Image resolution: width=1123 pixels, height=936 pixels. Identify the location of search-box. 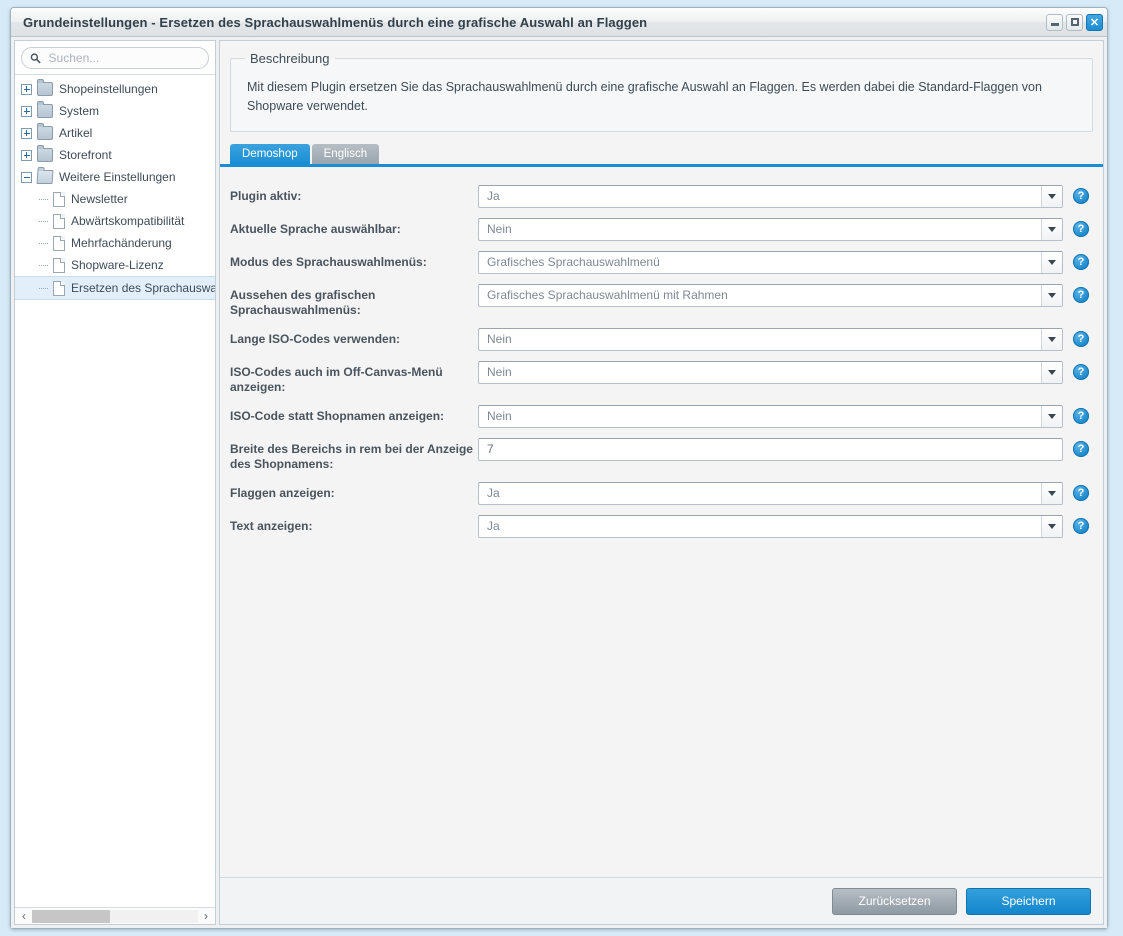
(115, 58).